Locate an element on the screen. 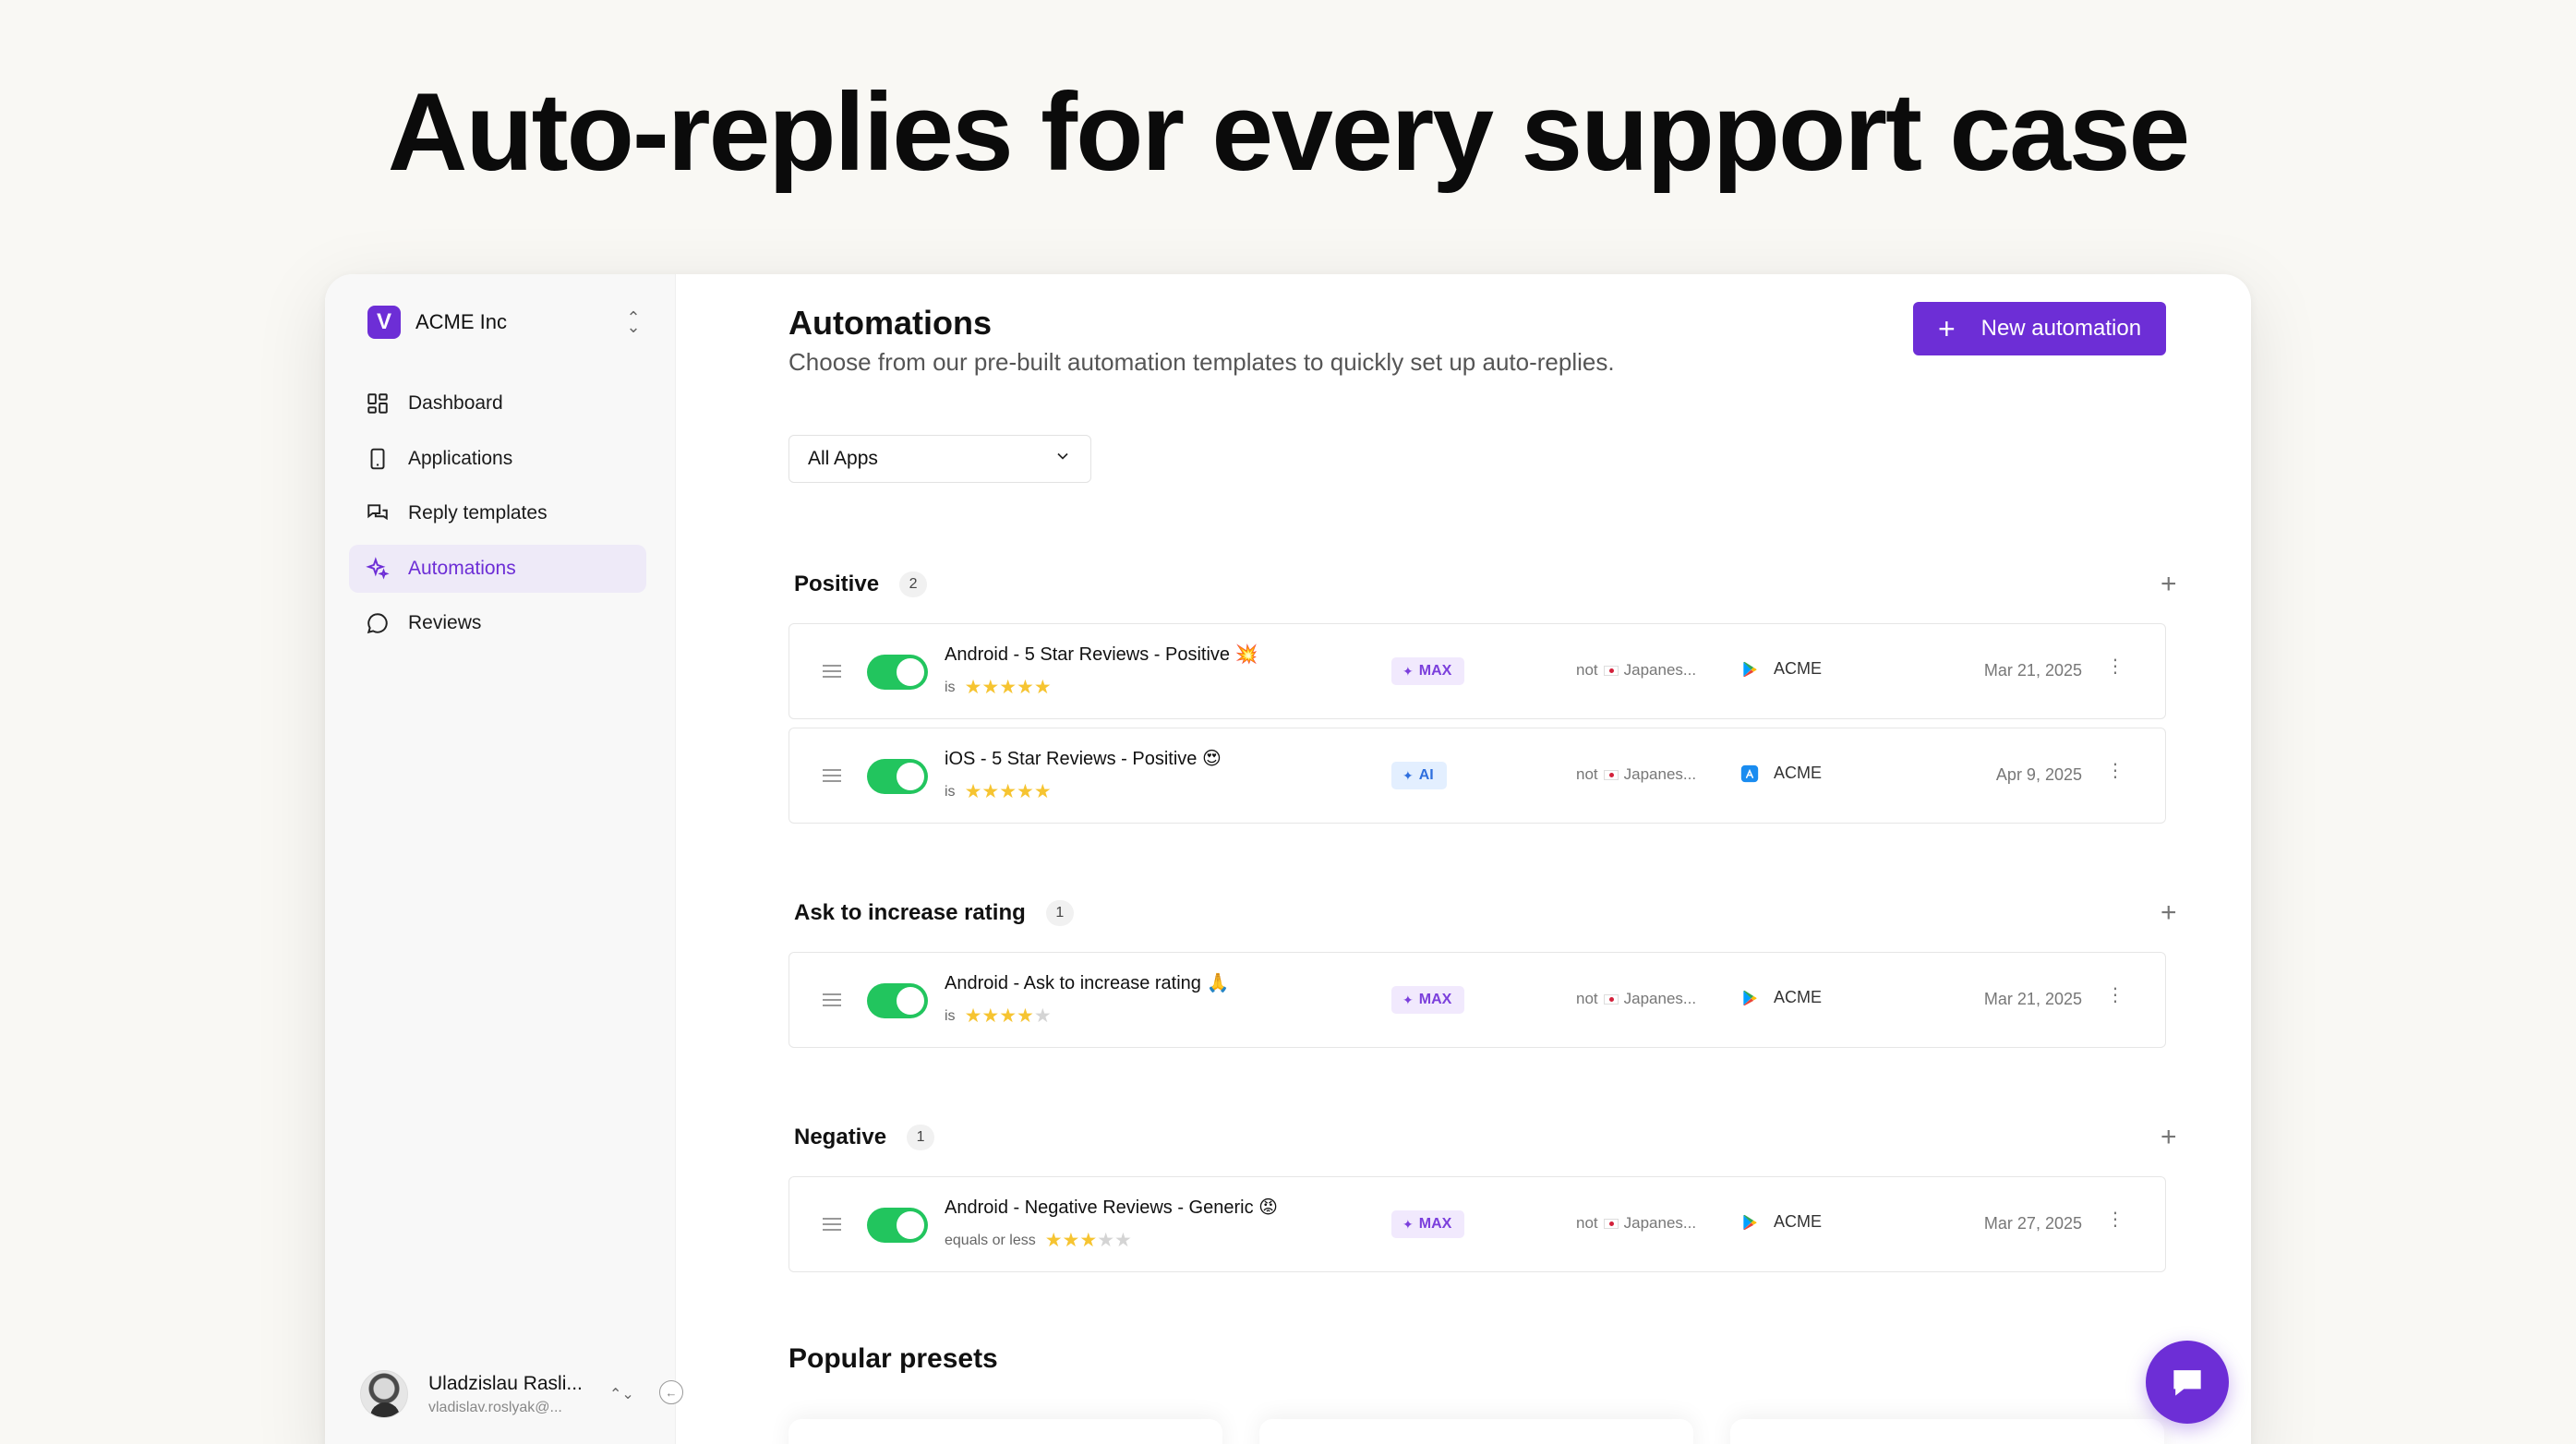 The height and width of the screenshot is (1444, 2576). org-switcher: V ACME Inc ⌃ ⌄ is located at coordinates (505, 323).